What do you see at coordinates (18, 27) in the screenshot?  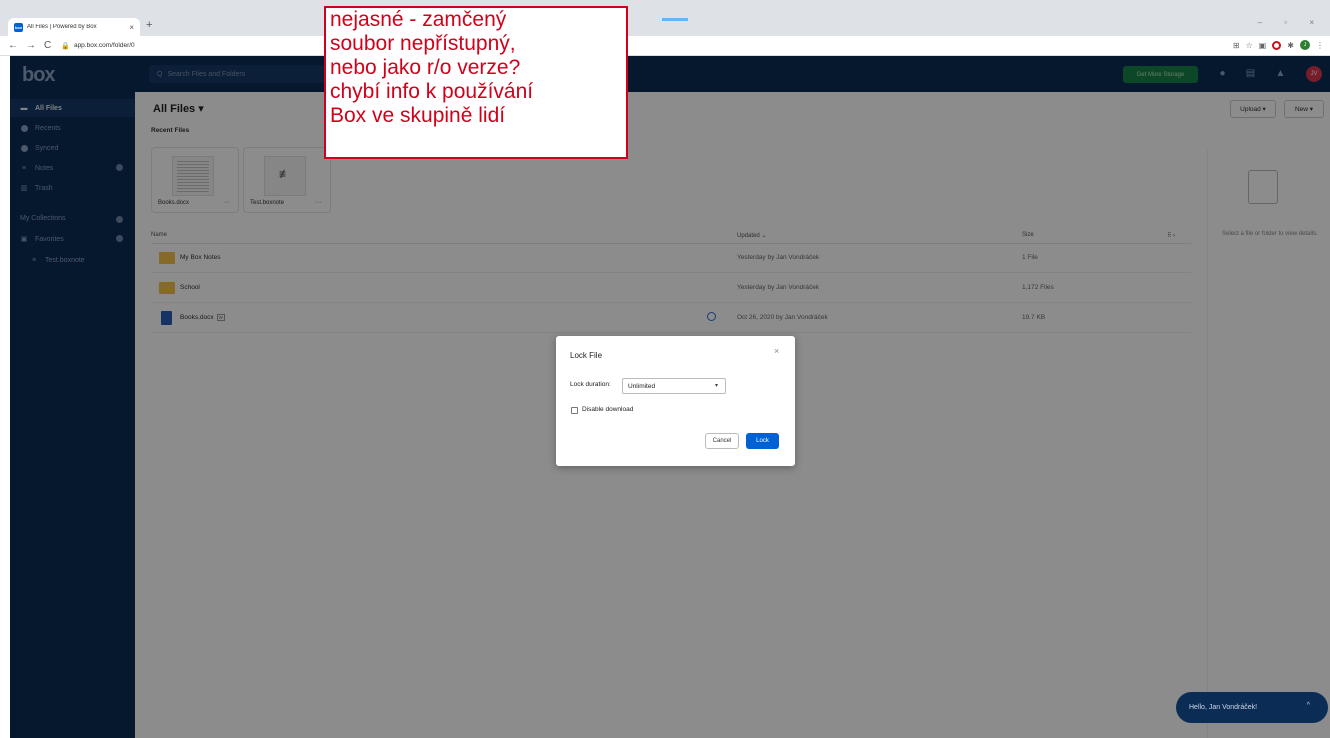 I see `box-favicon-icon: box` at bounding box center [18, 27].